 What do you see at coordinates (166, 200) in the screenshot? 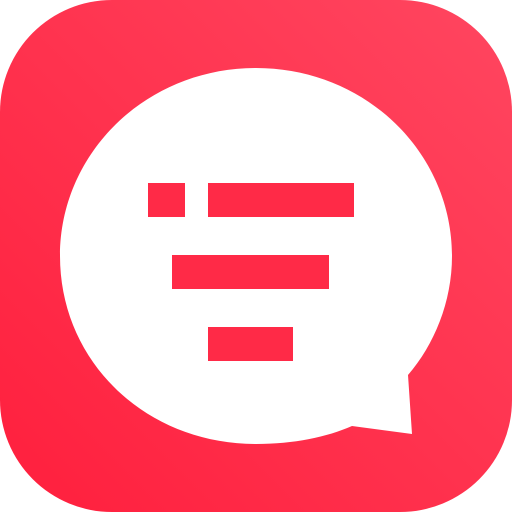
I see `filter-bar-small` at bounding box center [166, 200].